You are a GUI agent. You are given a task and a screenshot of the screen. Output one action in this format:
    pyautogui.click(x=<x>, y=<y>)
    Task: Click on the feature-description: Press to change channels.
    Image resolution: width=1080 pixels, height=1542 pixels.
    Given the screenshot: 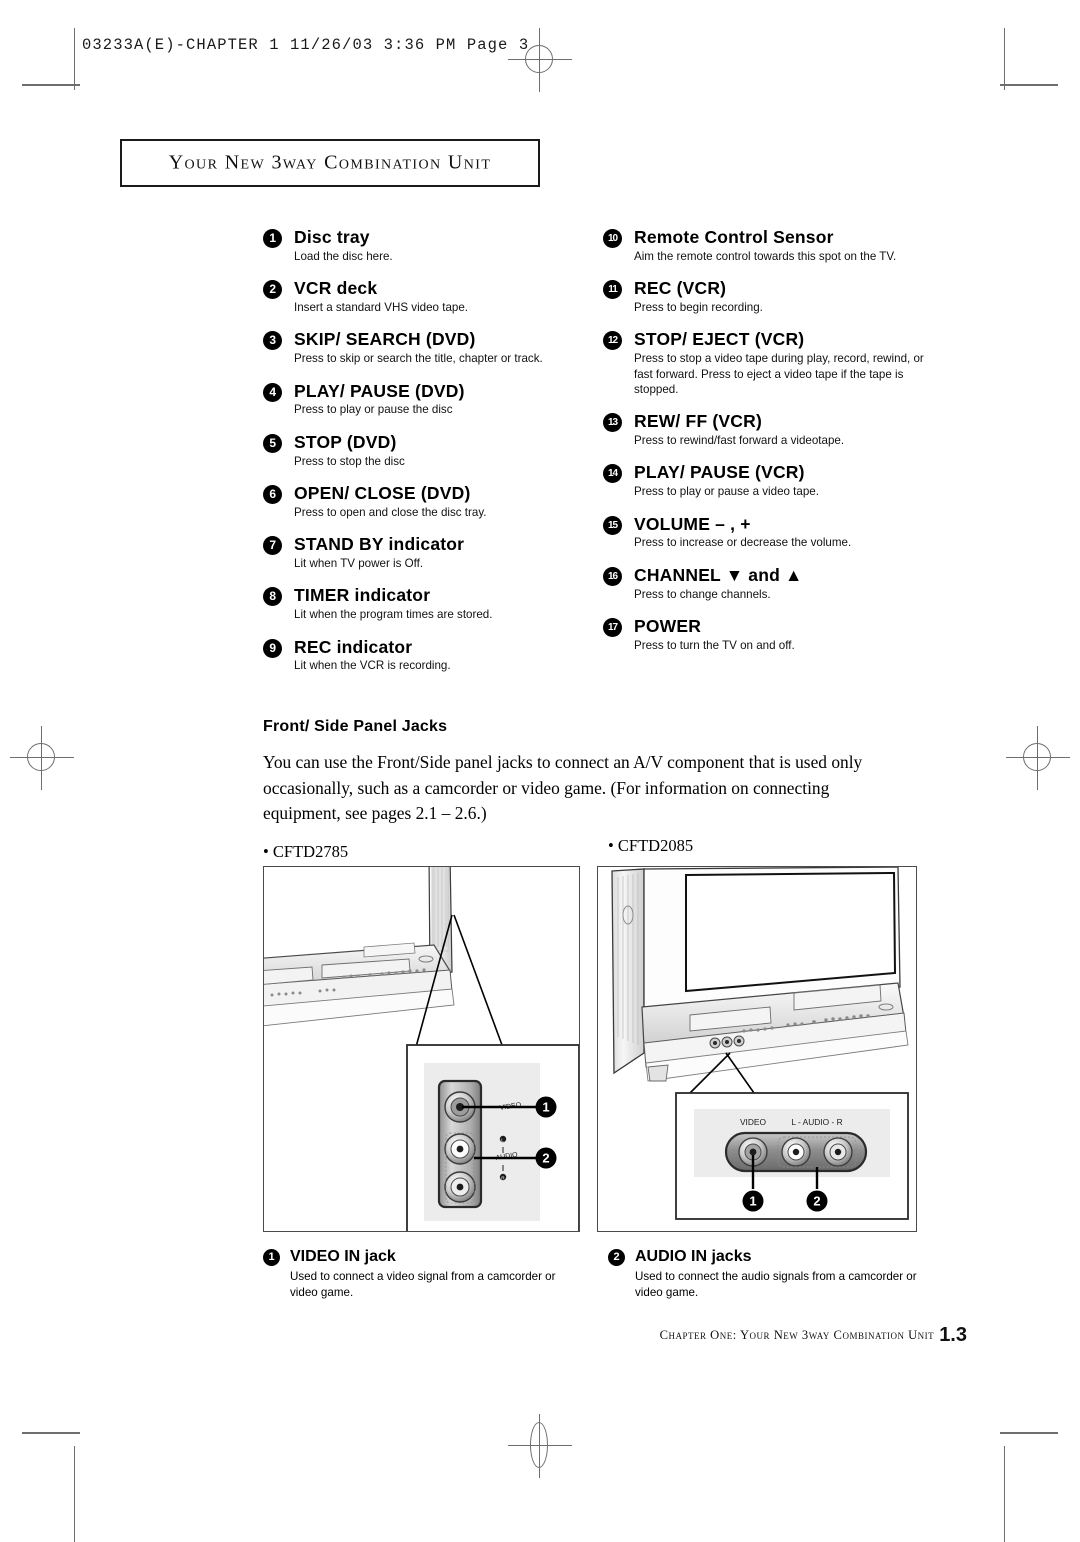 What is the action you would take?
    pyautogui.click(x=702, y=594)
    